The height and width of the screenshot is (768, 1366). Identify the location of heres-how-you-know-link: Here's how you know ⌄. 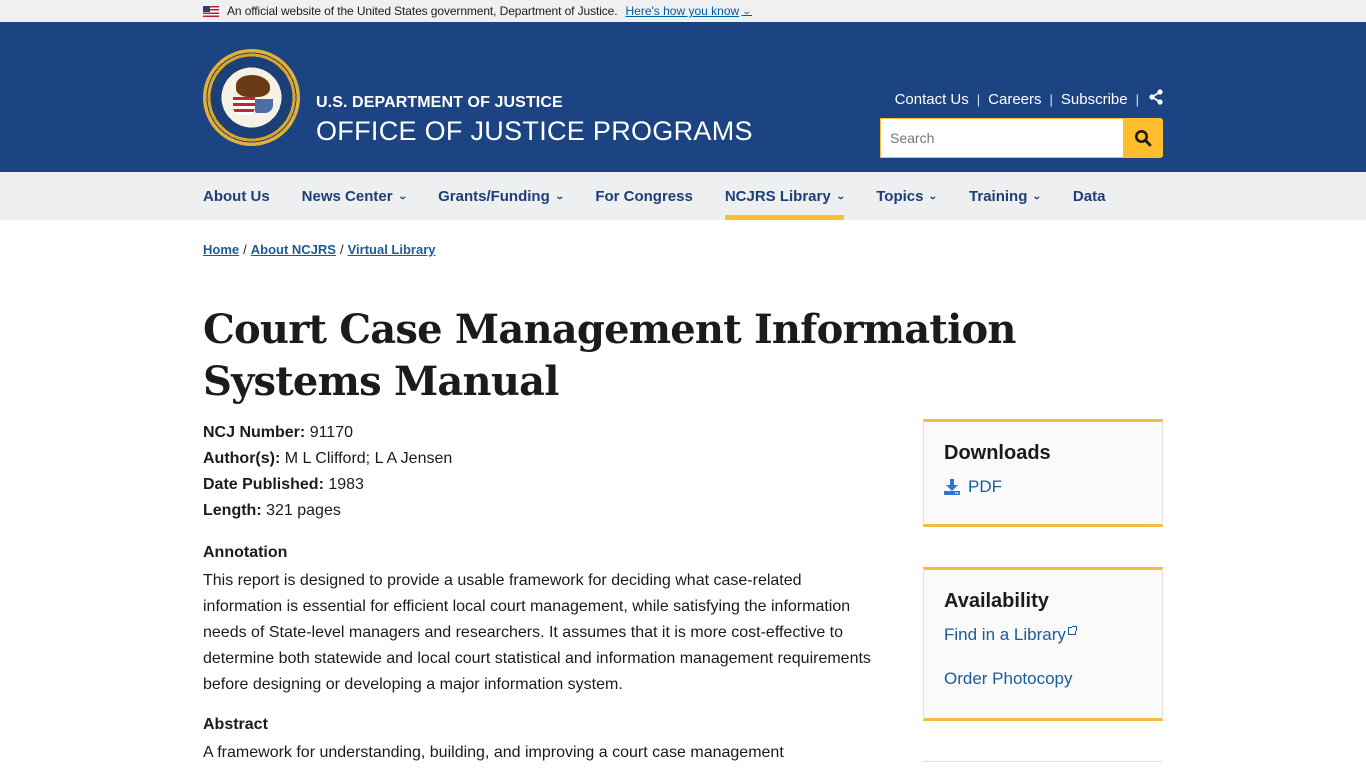
(689, 11).